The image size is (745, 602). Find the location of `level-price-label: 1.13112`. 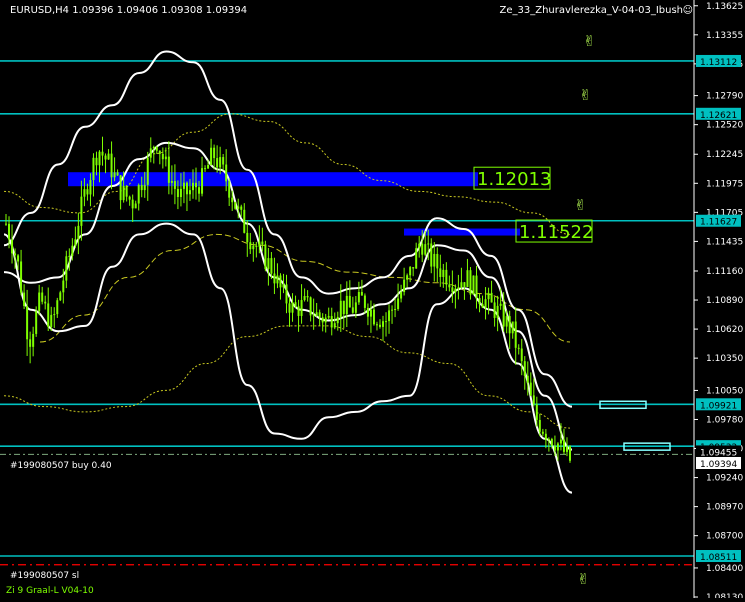

level-price-label: 1.13112 is located at coordinates (718, 63).